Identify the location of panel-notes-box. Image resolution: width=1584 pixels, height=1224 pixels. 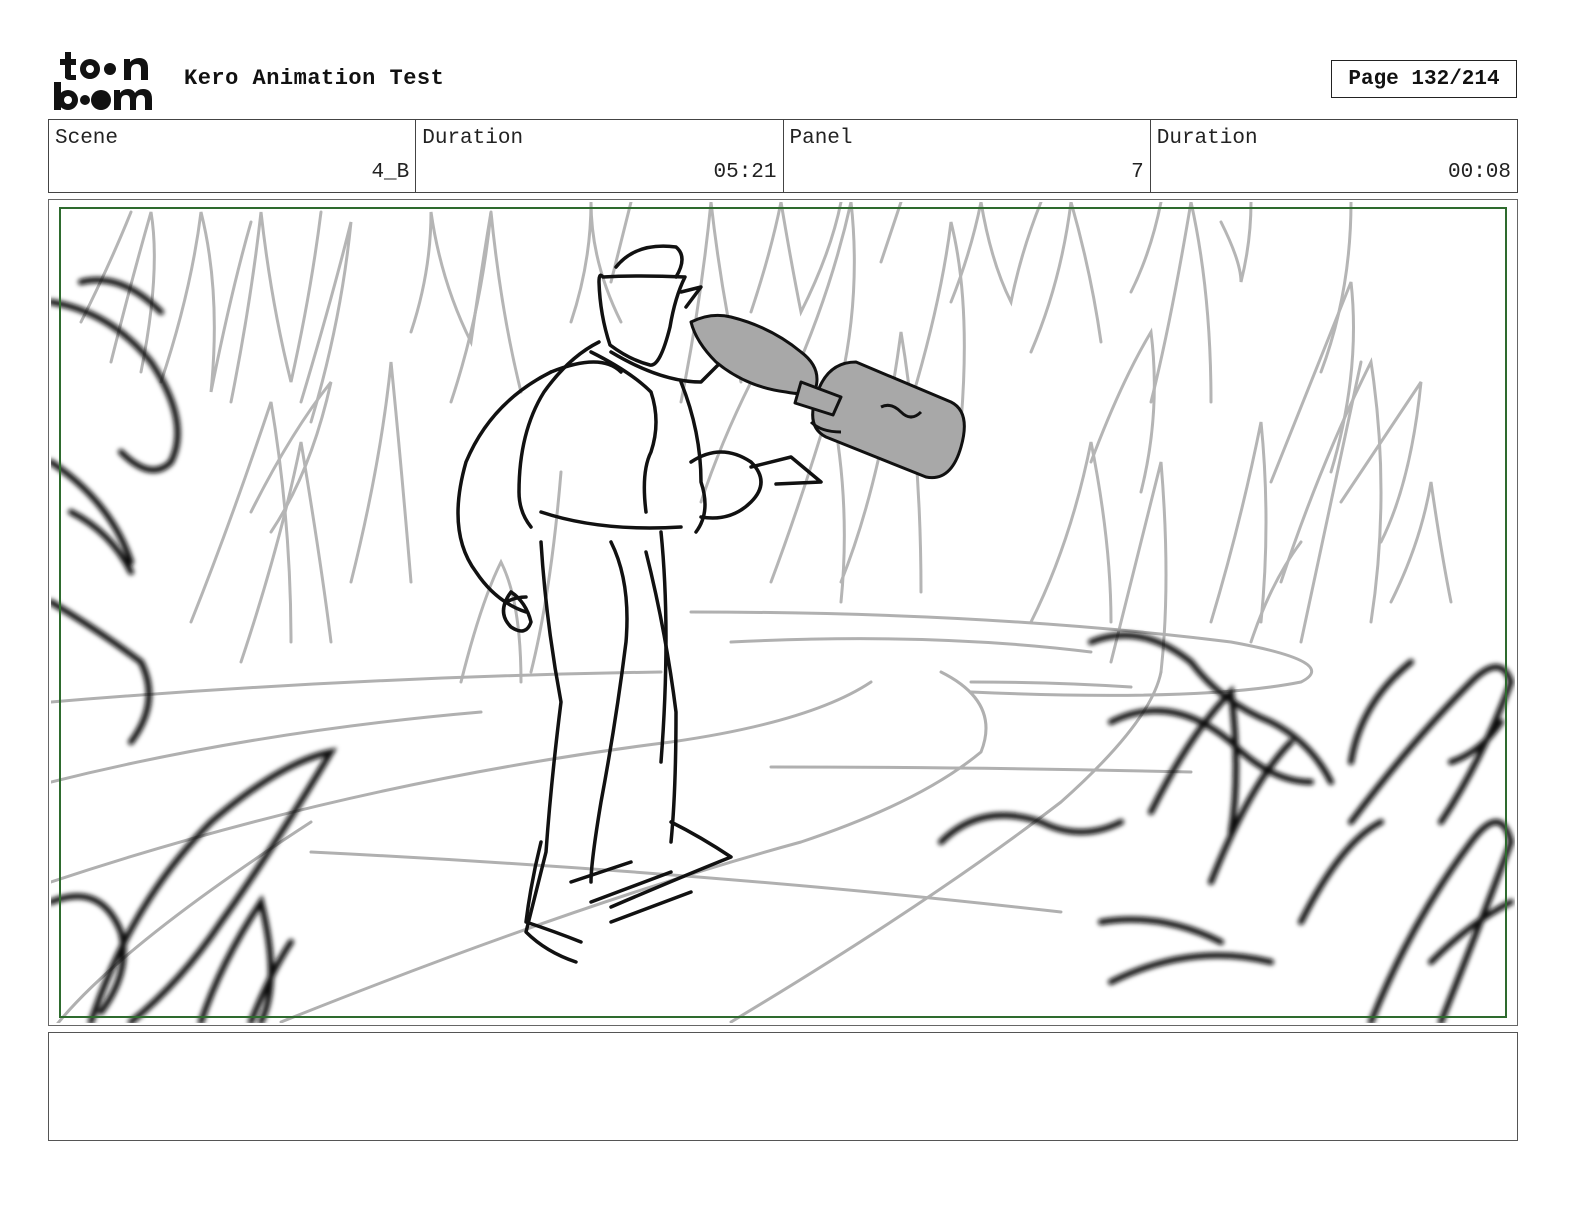
(783, 1086).